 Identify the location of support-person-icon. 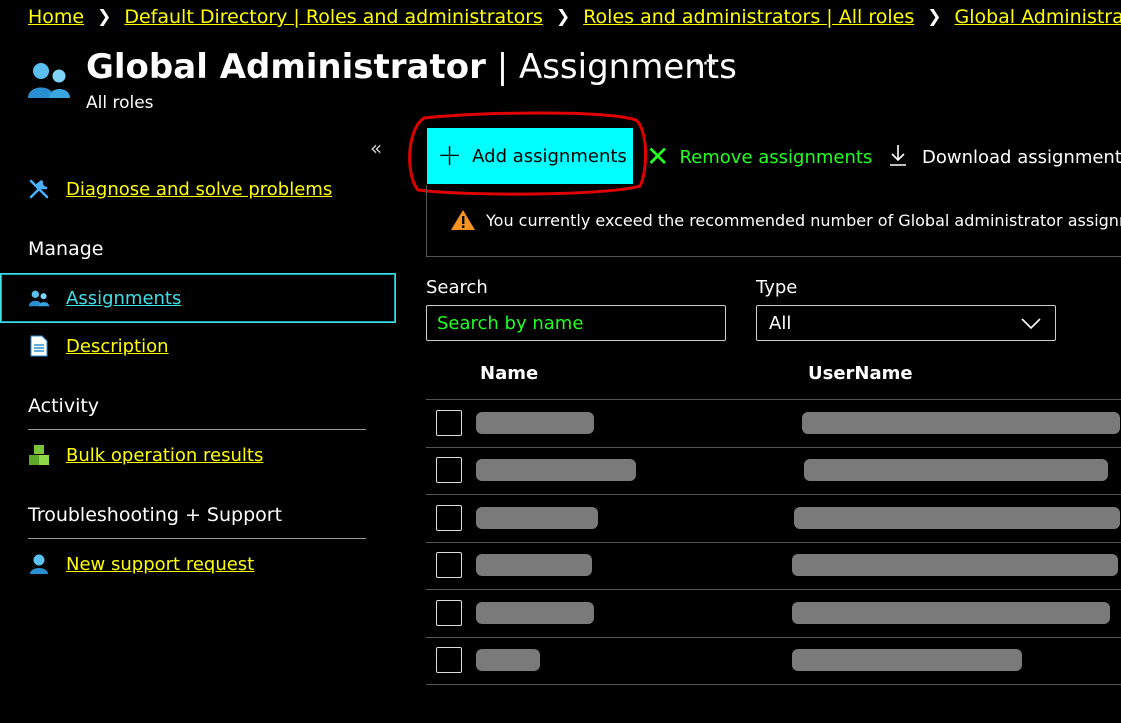
(39, 564).